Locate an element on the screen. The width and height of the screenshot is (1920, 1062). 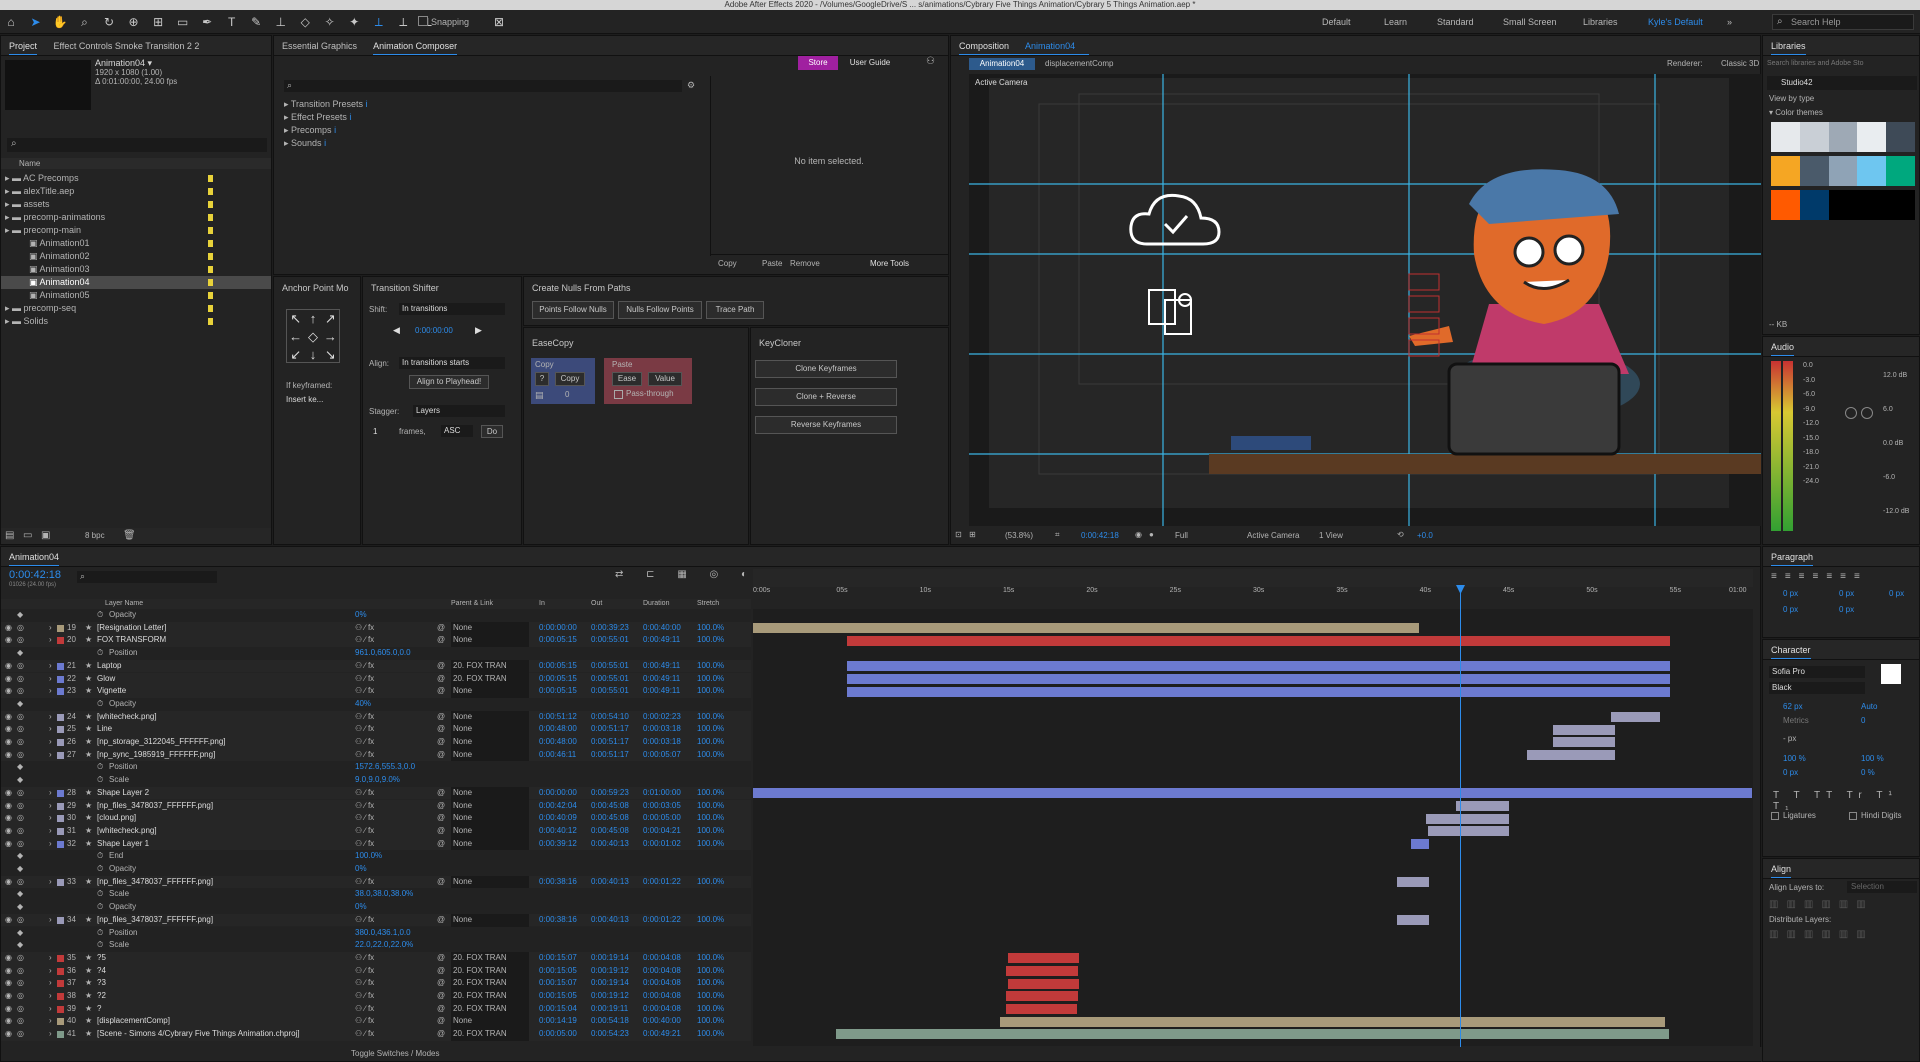
hindi-digits-checkbox is located at coordinates (1853, 816).